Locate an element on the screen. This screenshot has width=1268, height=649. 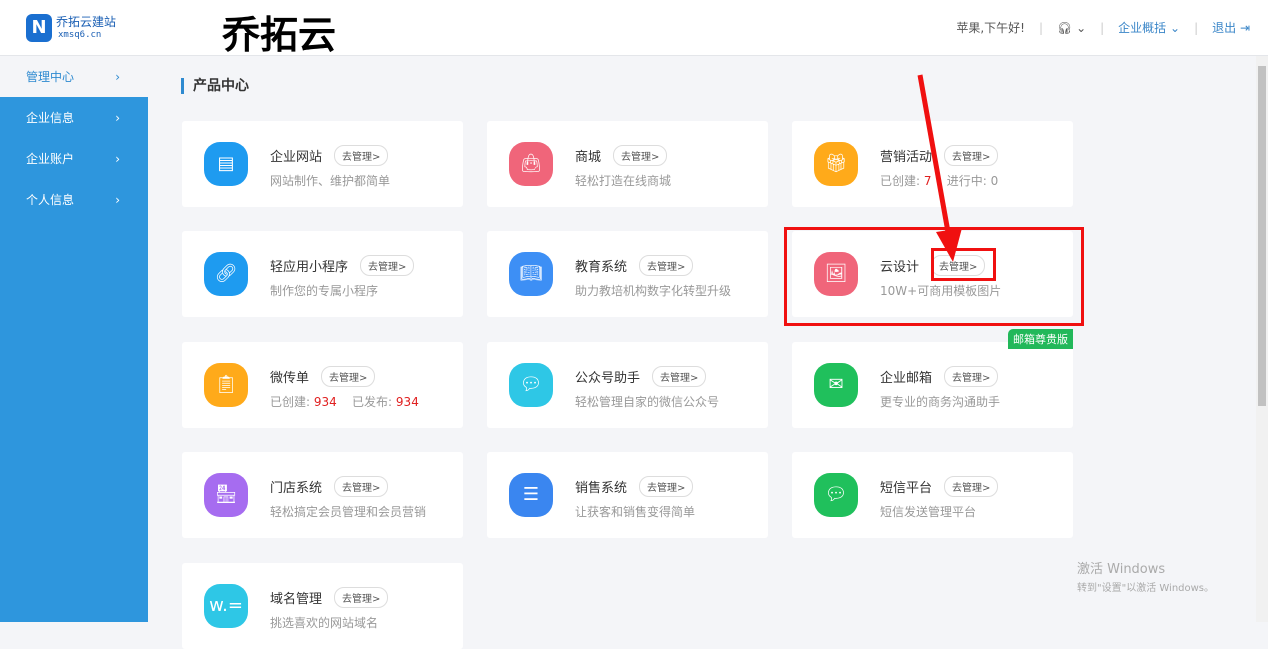
annotation-arrow is located at coordinates (939, 168).